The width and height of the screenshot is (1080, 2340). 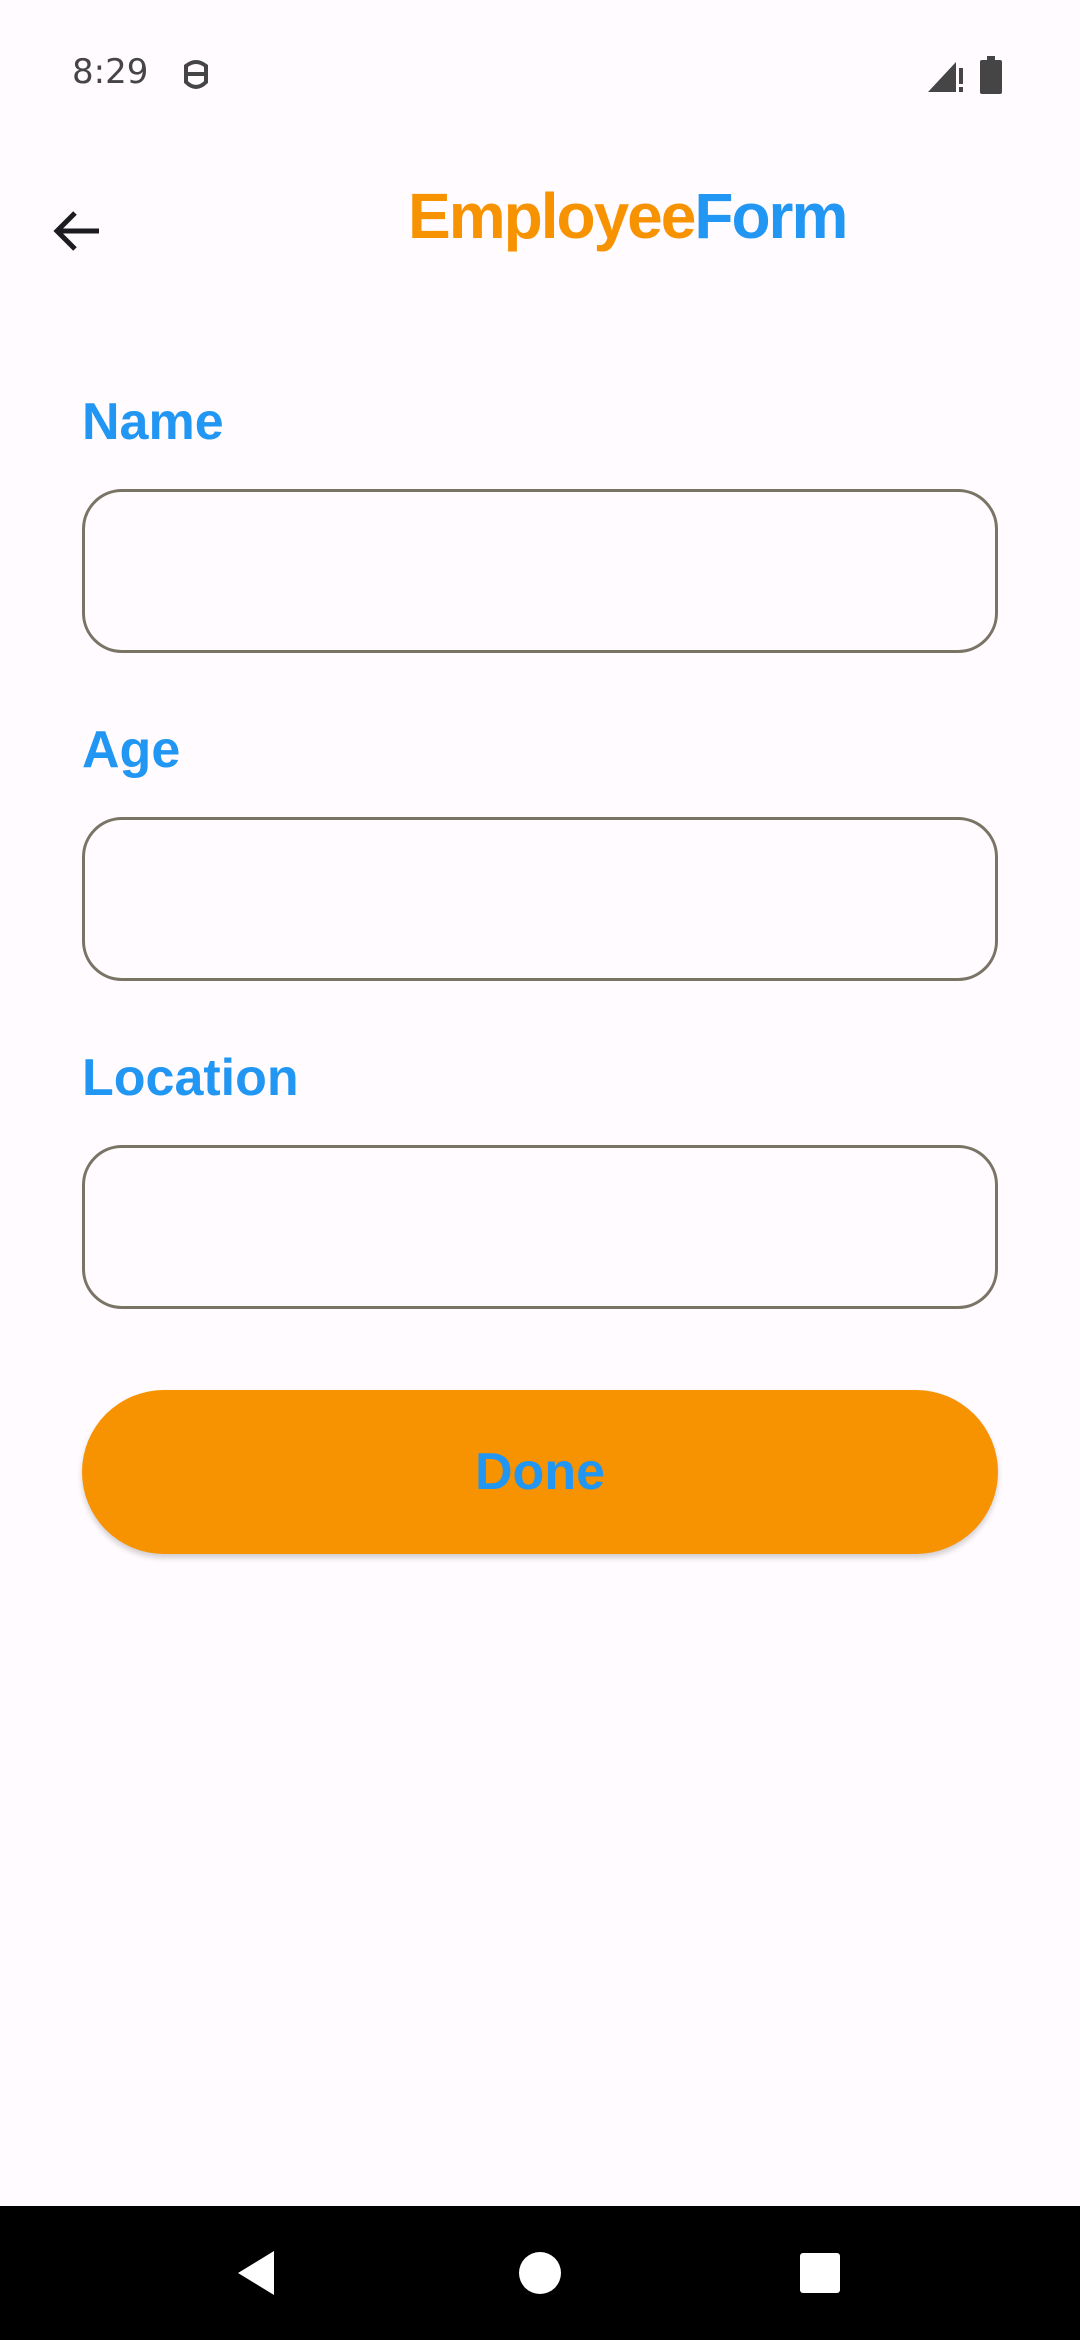 I want to click on recents-square-icon, so click(x=820, y=2273).